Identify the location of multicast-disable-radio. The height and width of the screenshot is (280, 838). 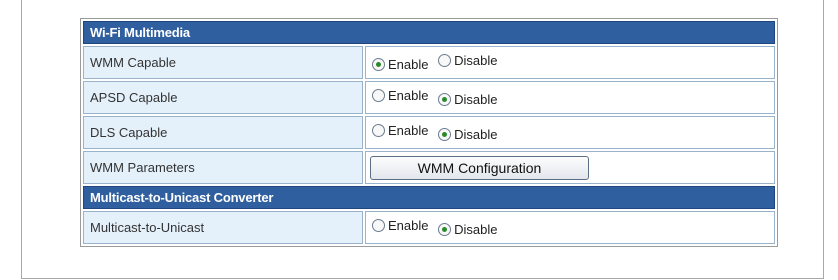
(445, 229).